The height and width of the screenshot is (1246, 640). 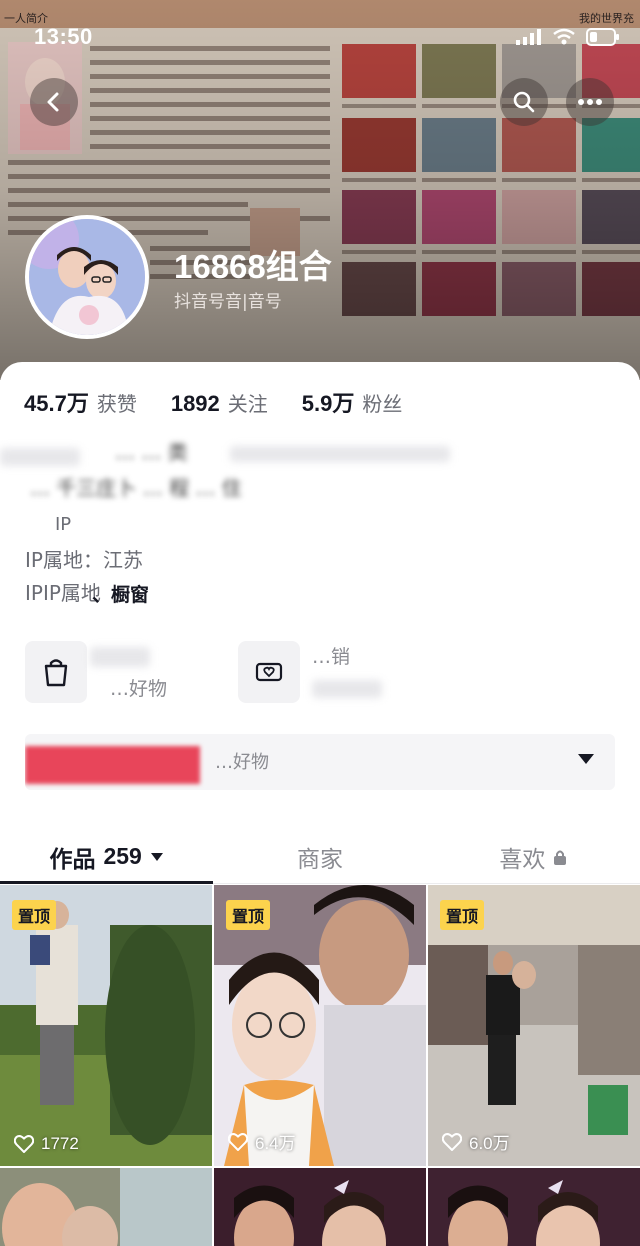 I want to click on bio-line-2: … 千三庄卜 … 程 … 住, so click(x=136, y=488).